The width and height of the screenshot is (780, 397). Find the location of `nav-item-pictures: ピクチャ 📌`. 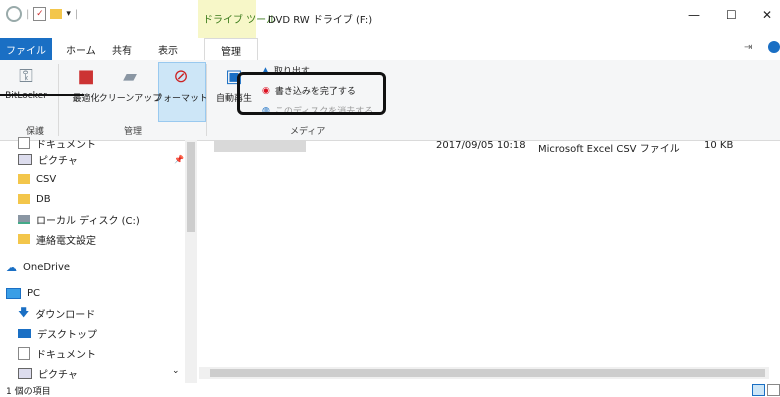

nav-item-pictures: ピクチャ 📌 is located at coordinates (101, 159).